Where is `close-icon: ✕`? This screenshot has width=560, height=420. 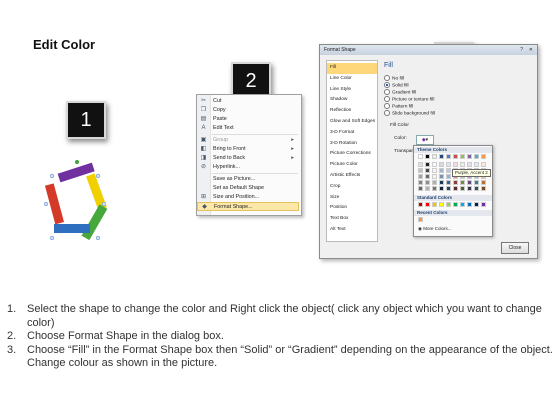 close-icon: ✕ is located at coordinates (531, 50).